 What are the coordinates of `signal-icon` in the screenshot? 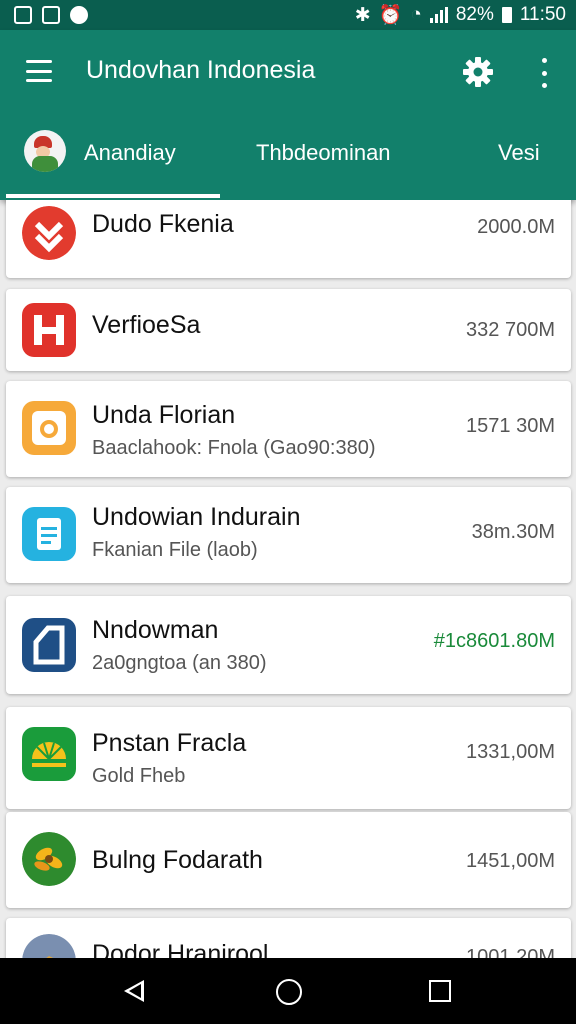 It's located at (438, 15).